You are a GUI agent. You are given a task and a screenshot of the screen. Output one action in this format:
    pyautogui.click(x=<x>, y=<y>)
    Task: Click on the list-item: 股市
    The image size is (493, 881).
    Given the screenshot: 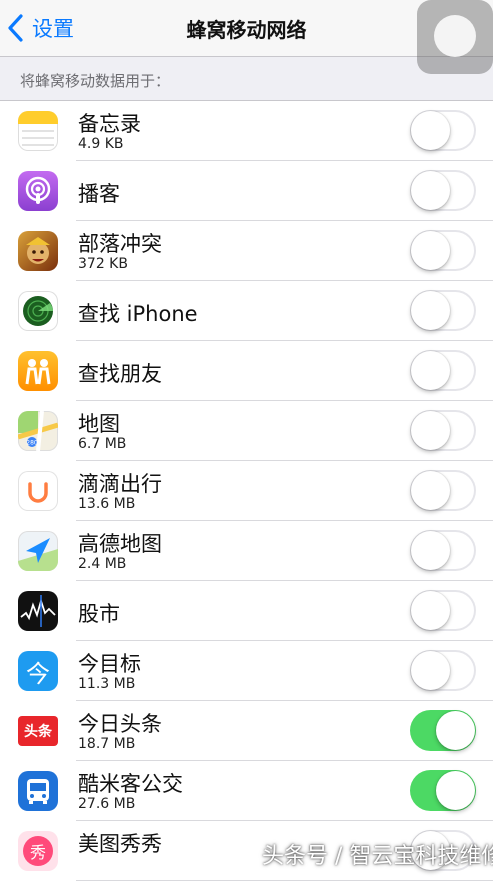 What is the action you would take?
    pyautogui.click(x=246, y=611)
    